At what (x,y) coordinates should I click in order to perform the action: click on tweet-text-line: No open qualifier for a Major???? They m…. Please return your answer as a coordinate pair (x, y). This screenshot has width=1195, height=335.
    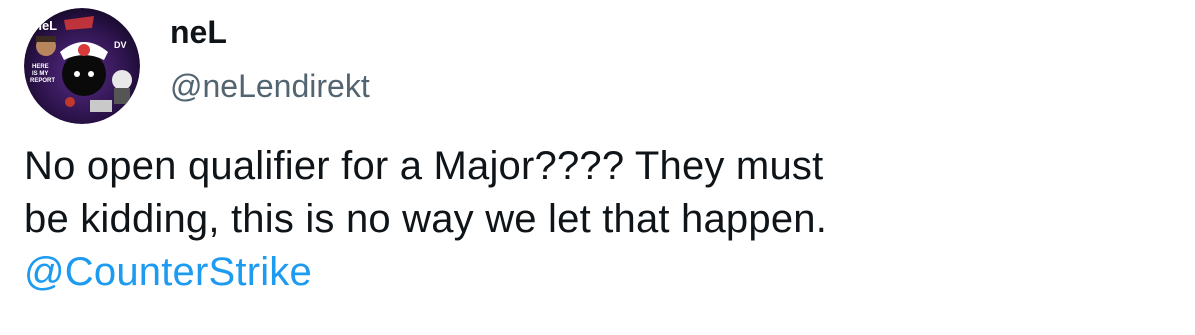
    Looking at the image, I should click on (424, 166).